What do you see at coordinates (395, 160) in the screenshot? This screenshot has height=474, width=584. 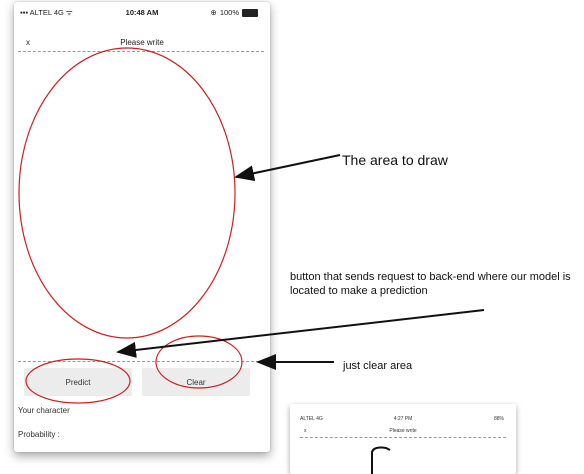 I see `draw-area-annotation: The area to draw` at bounding box center [395, 160].